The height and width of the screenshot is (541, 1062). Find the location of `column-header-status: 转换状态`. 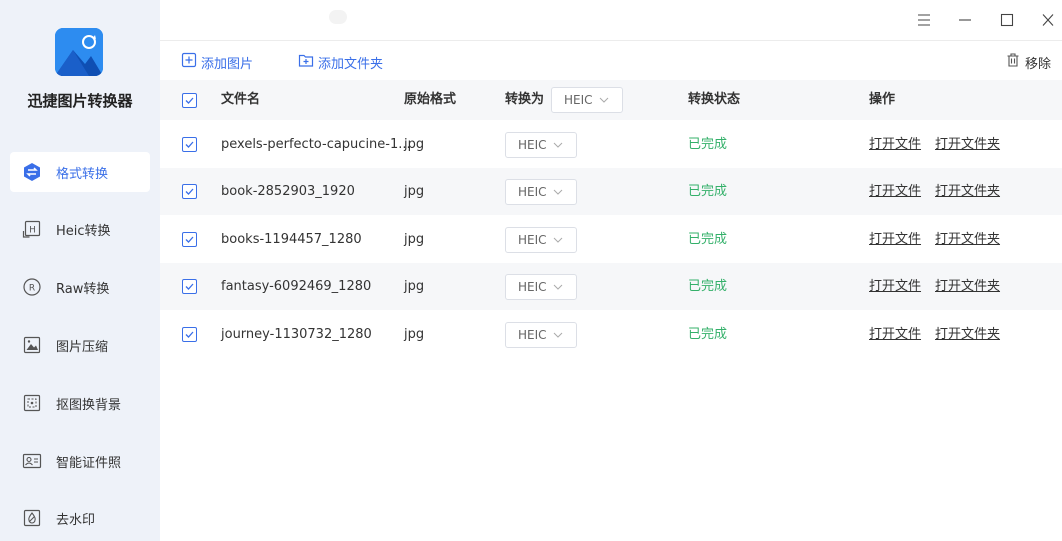

column-header-status: 转换状态 is located at coordinates (714, 99).